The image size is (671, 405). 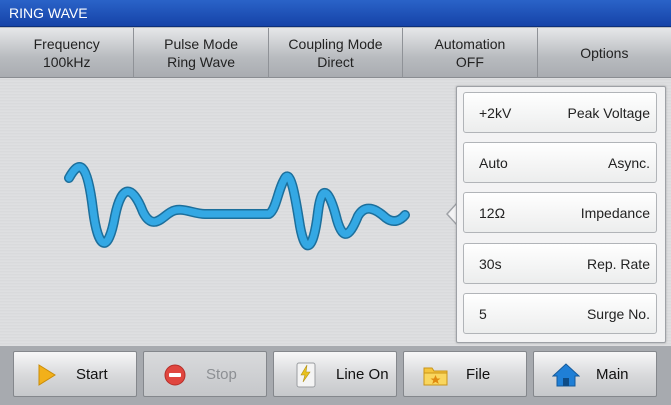 I want to click on param-impedance-label: Impedance, so click(x=615, y=213).